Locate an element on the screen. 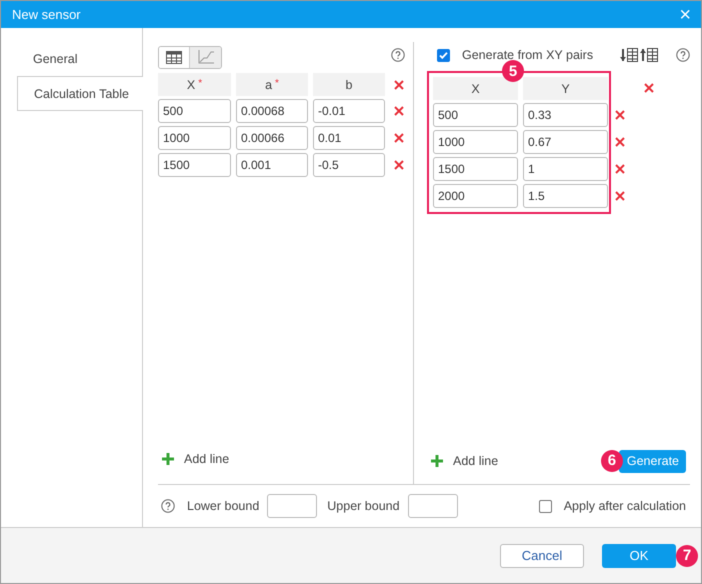  column-header: a * is located at coordinates (272, 84).